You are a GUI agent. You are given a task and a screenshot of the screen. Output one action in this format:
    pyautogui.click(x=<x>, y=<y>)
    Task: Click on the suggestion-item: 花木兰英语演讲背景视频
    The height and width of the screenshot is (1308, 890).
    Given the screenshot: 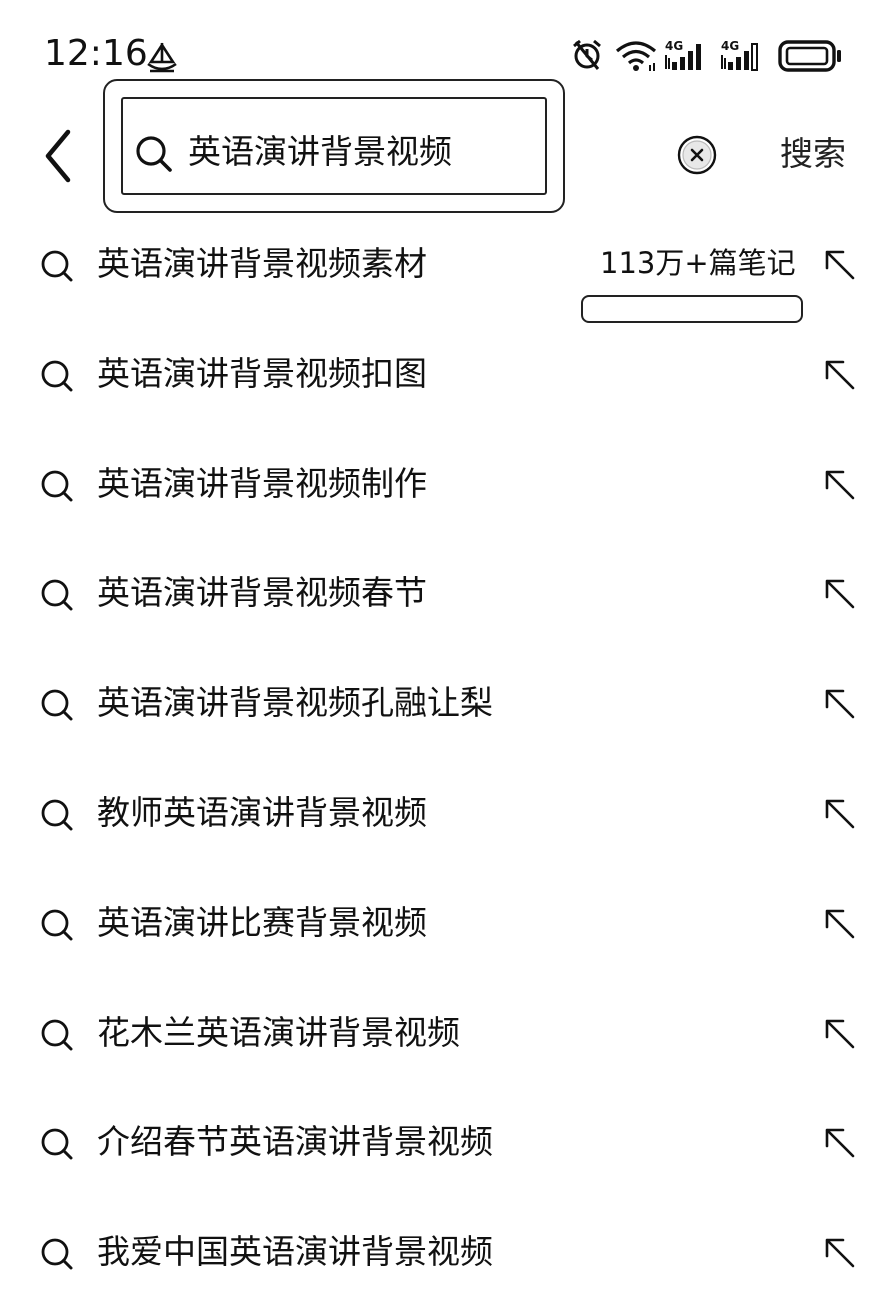 What is the action you would take?
    pyautogui.click(x=445, y=1034)
    